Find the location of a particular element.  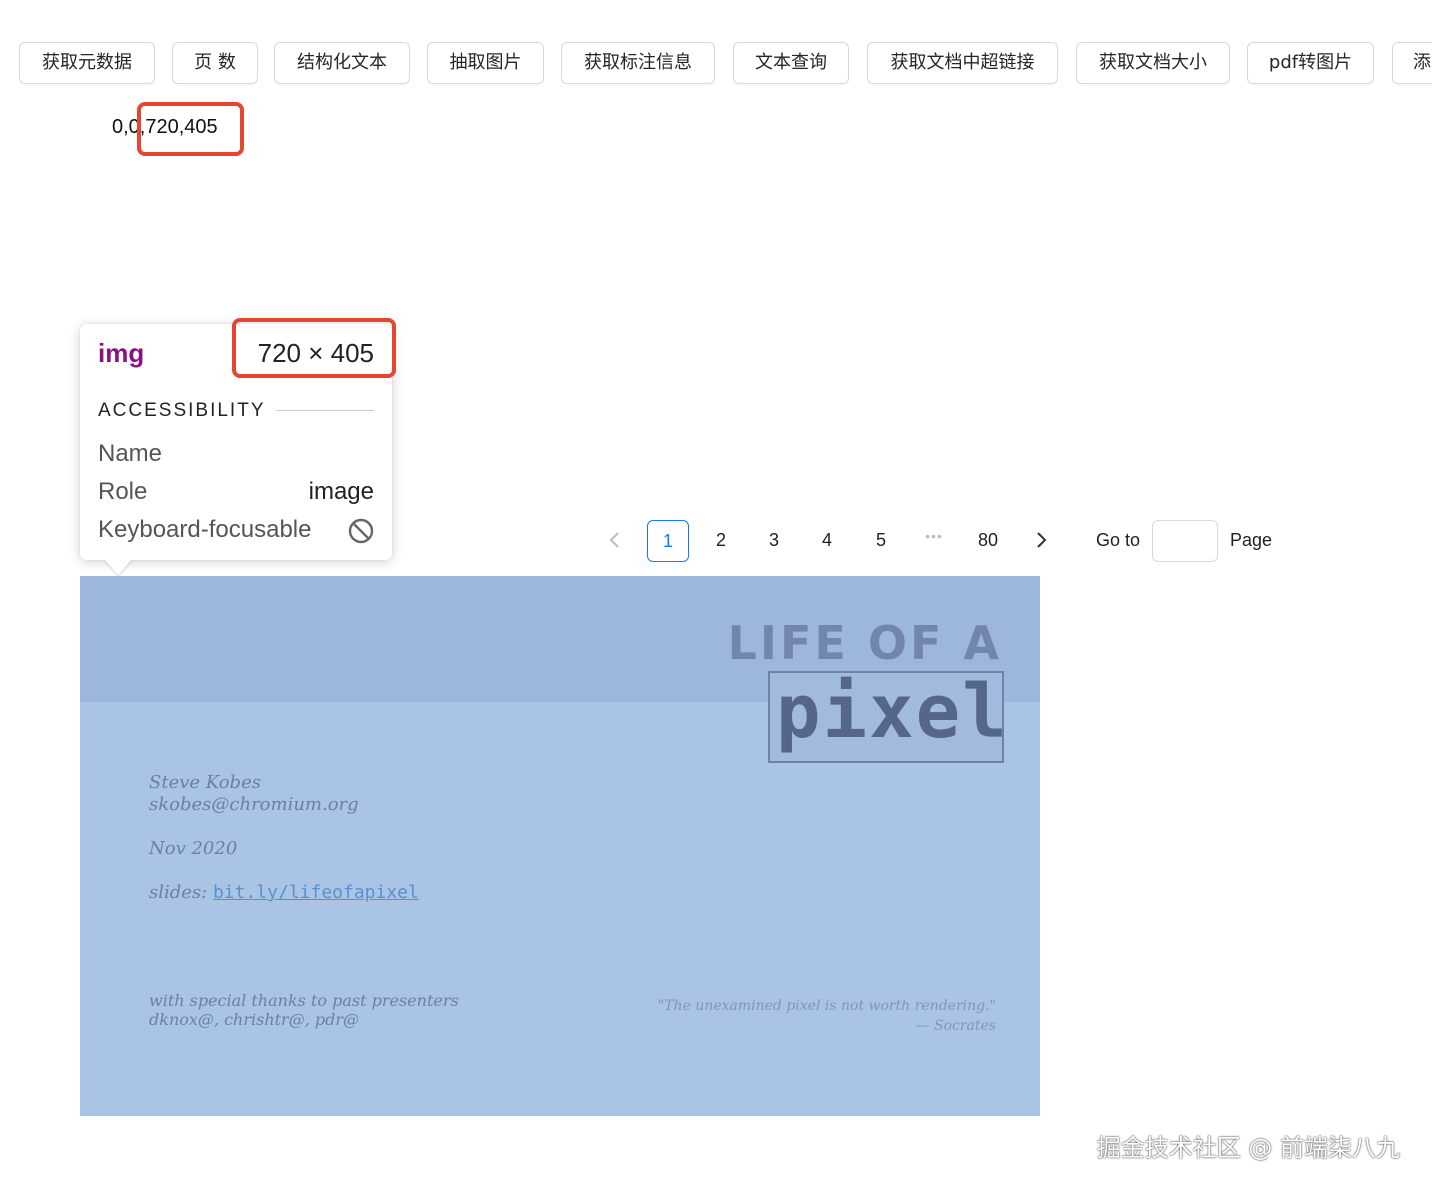

chevron-right-icon is located at coordinates (1042, 540).